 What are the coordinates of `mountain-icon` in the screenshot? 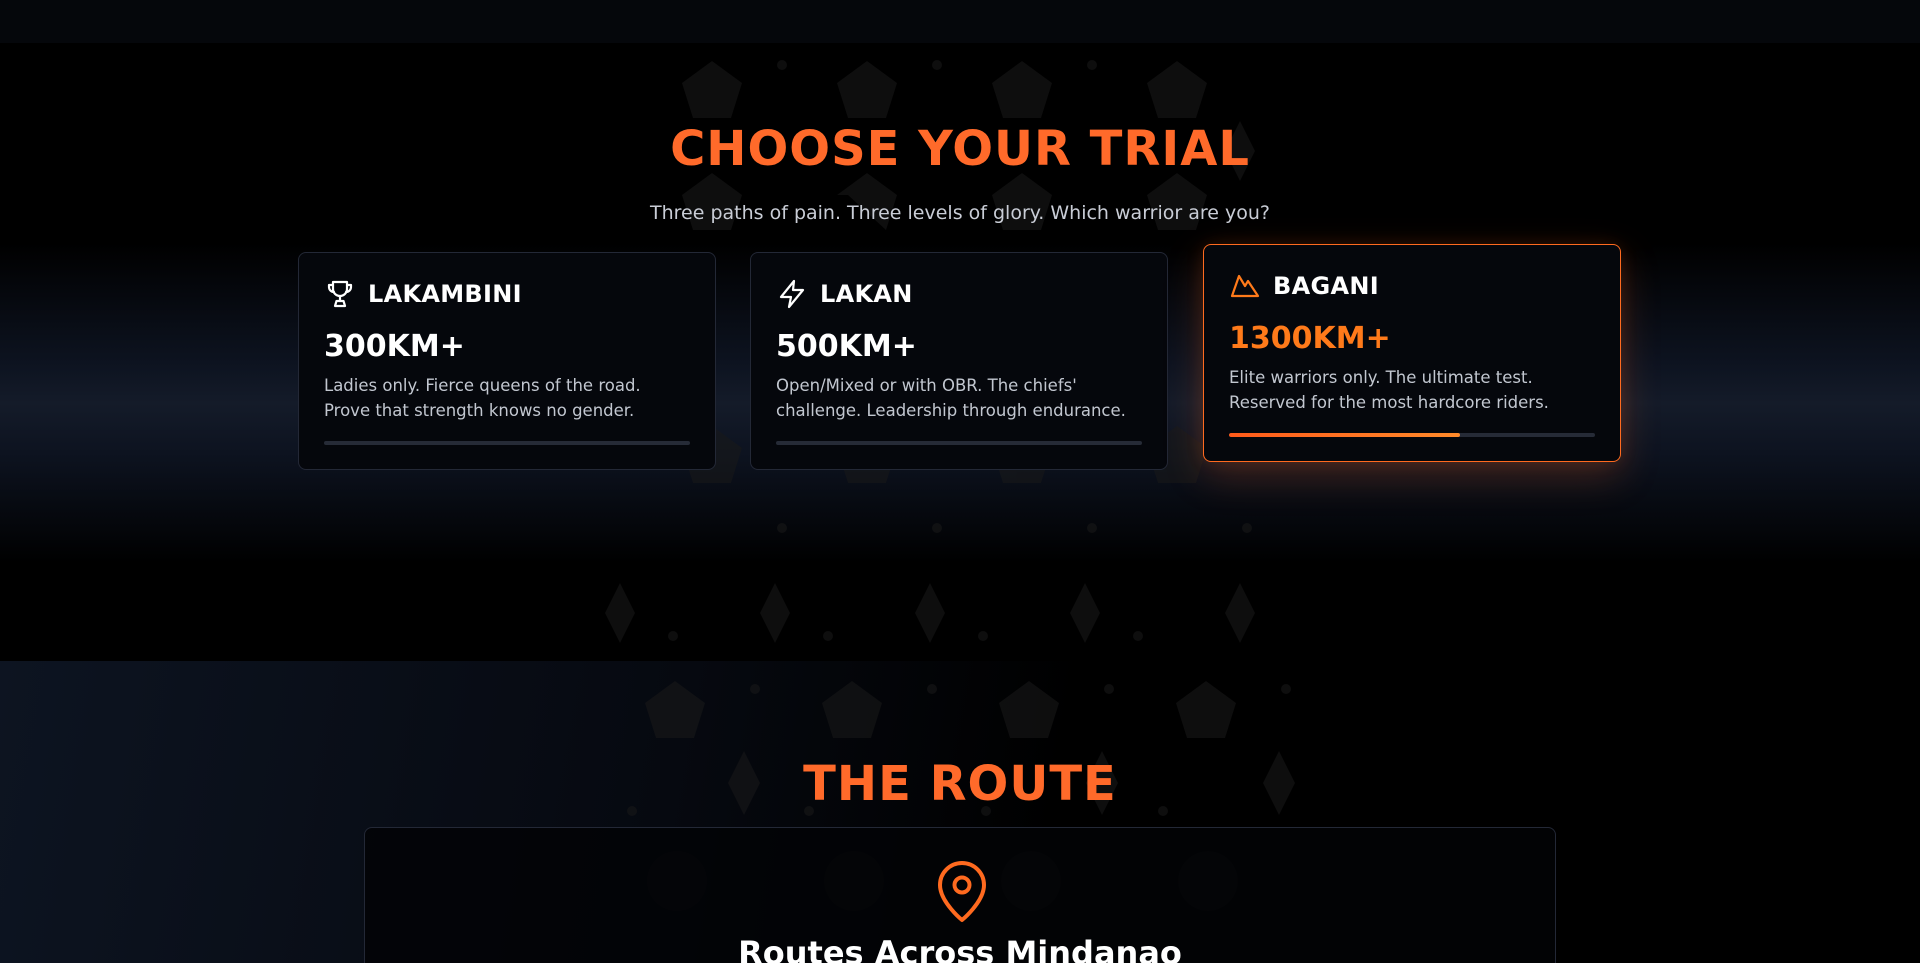 It's located at (1245, 286).